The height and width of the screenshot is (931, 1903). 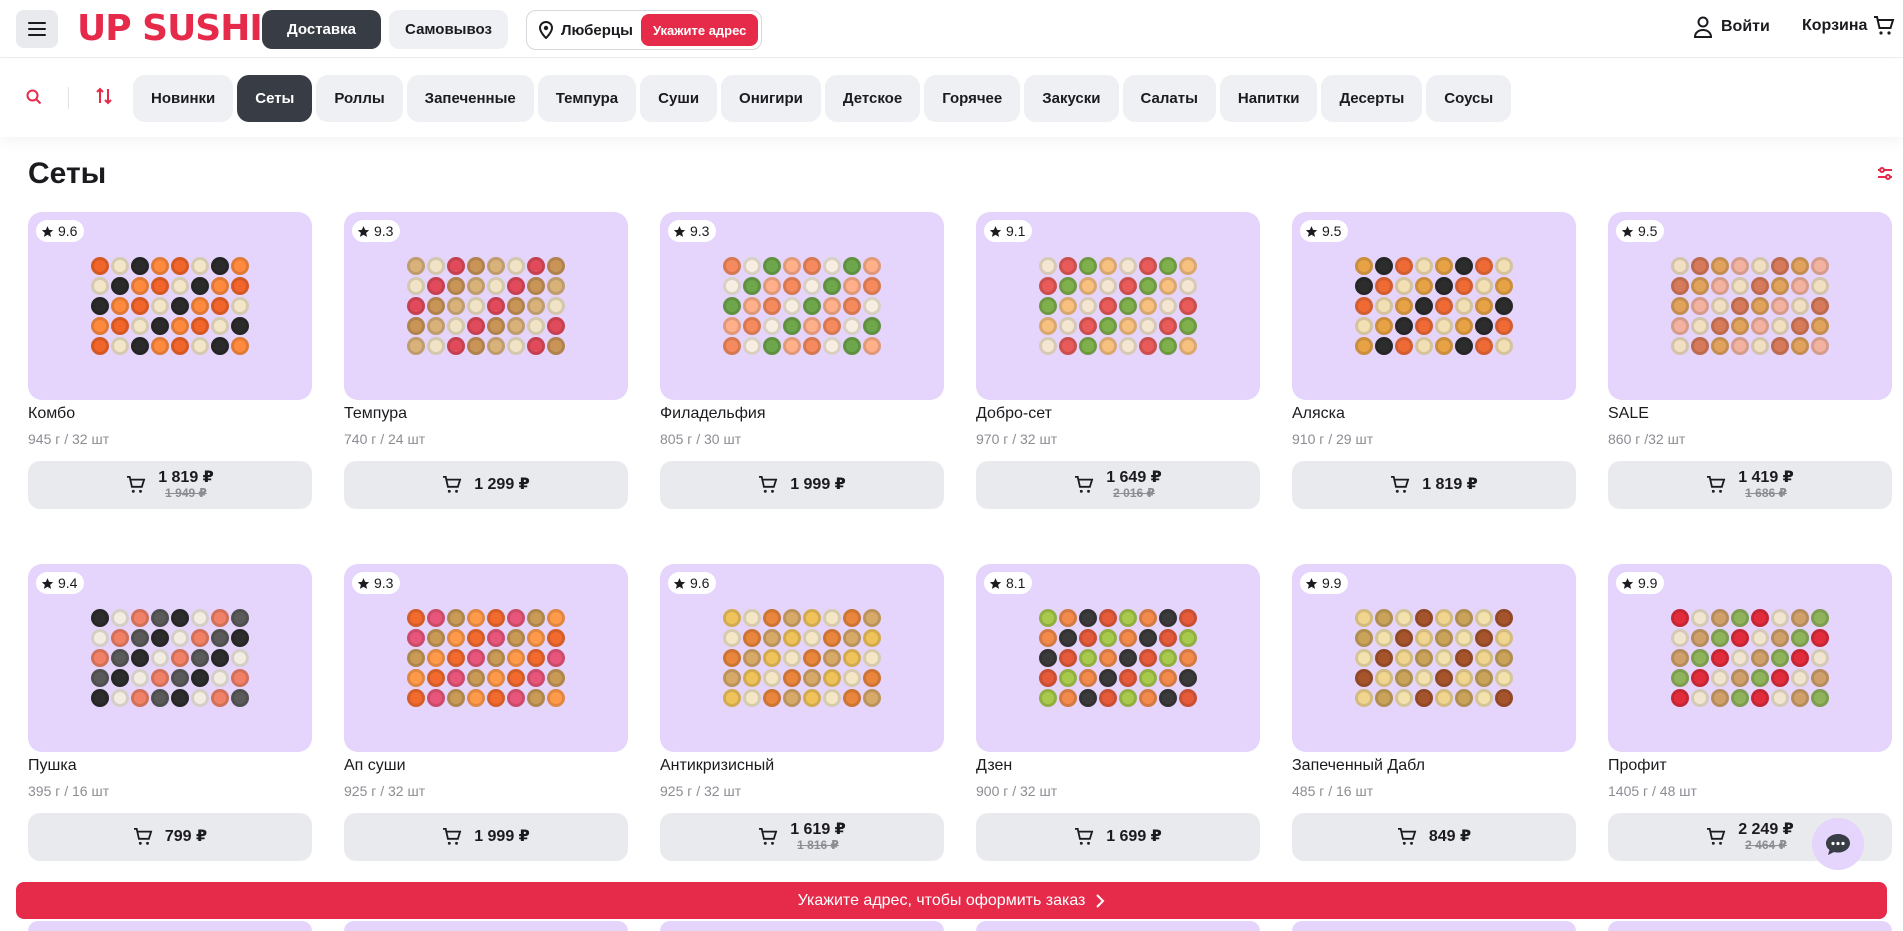 What do you see at coordinates (1071, 98) in the screenshot?
I see `category-chip: Закуски` at bounding box center [1071, 98].